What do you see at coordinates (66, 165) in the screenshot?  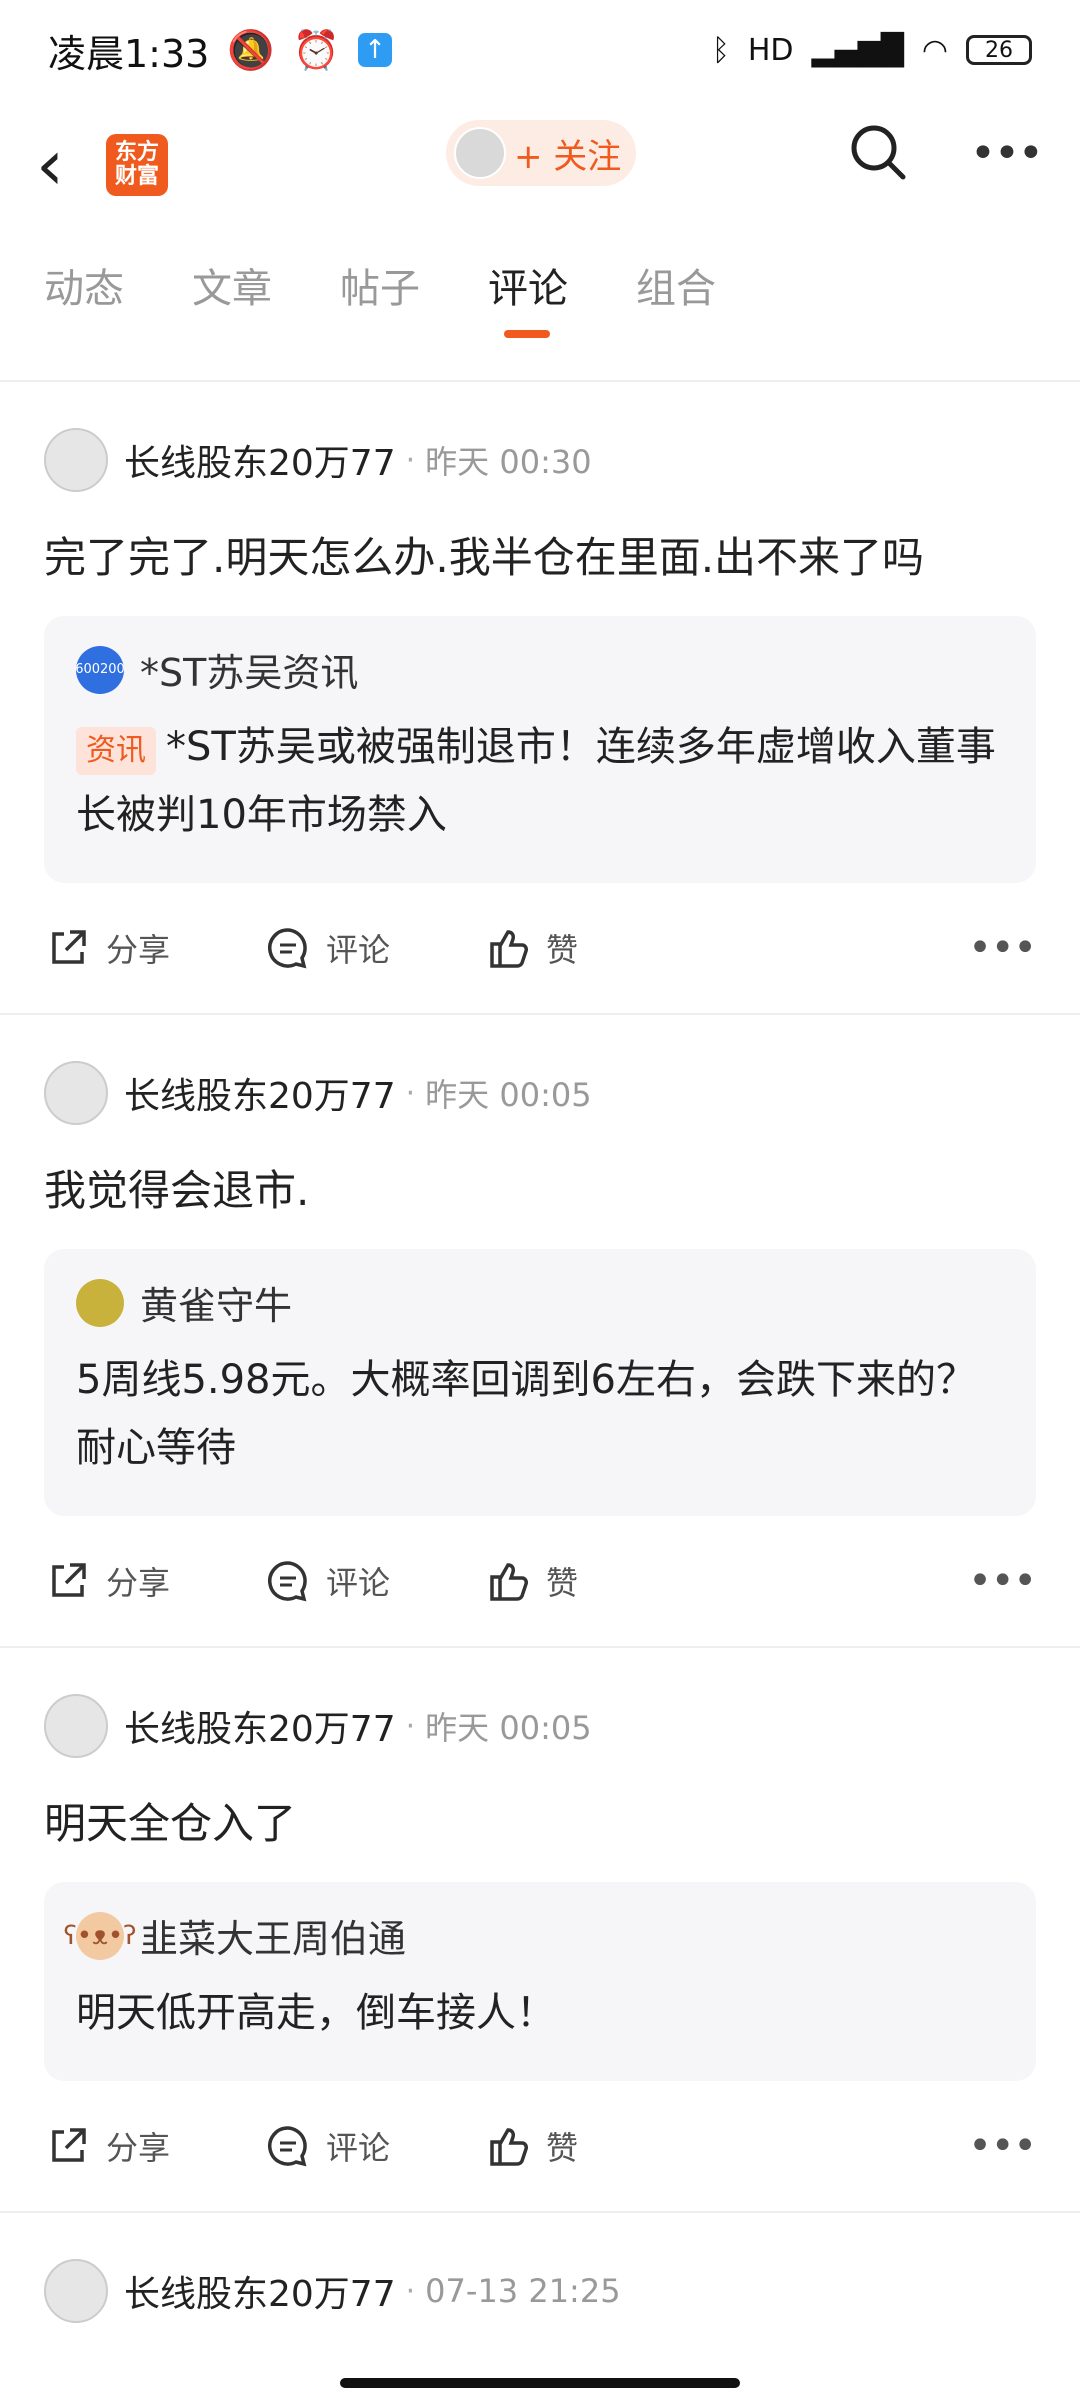 I see `back-icon: ‹` at bounding box center [66, 165].